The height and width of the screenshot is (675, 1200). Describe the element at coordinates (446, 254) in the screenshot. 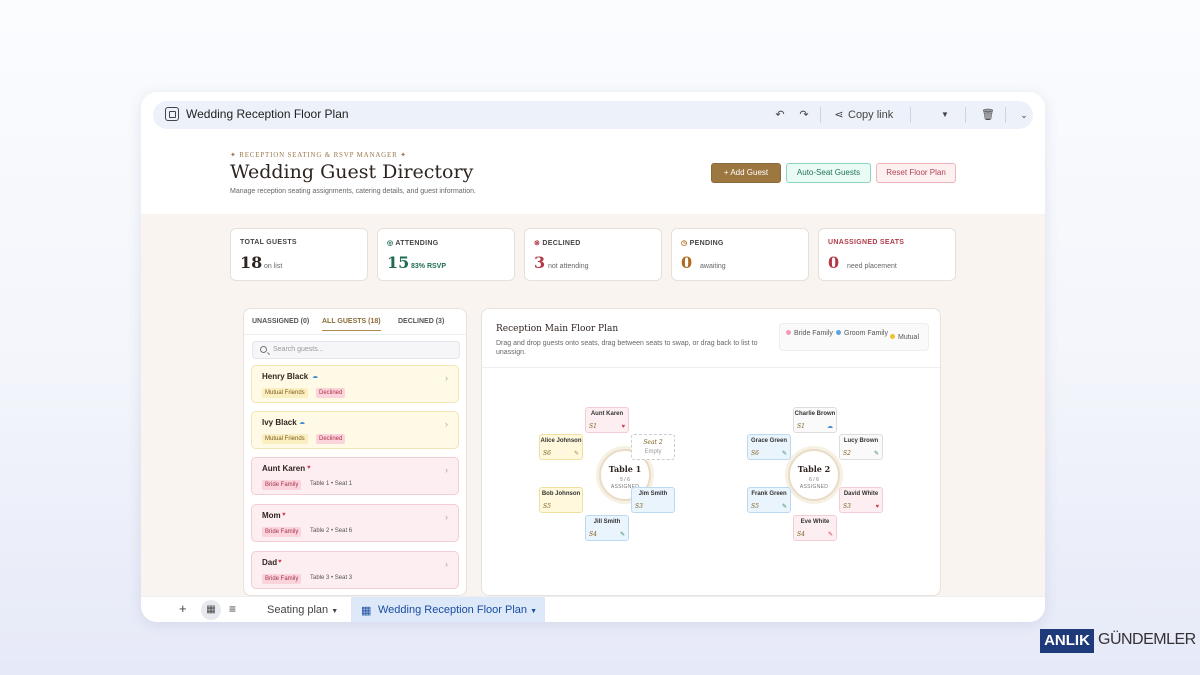

I see `stat-attending: ◎ ATTENDING 15 83% RSVP` at that location.